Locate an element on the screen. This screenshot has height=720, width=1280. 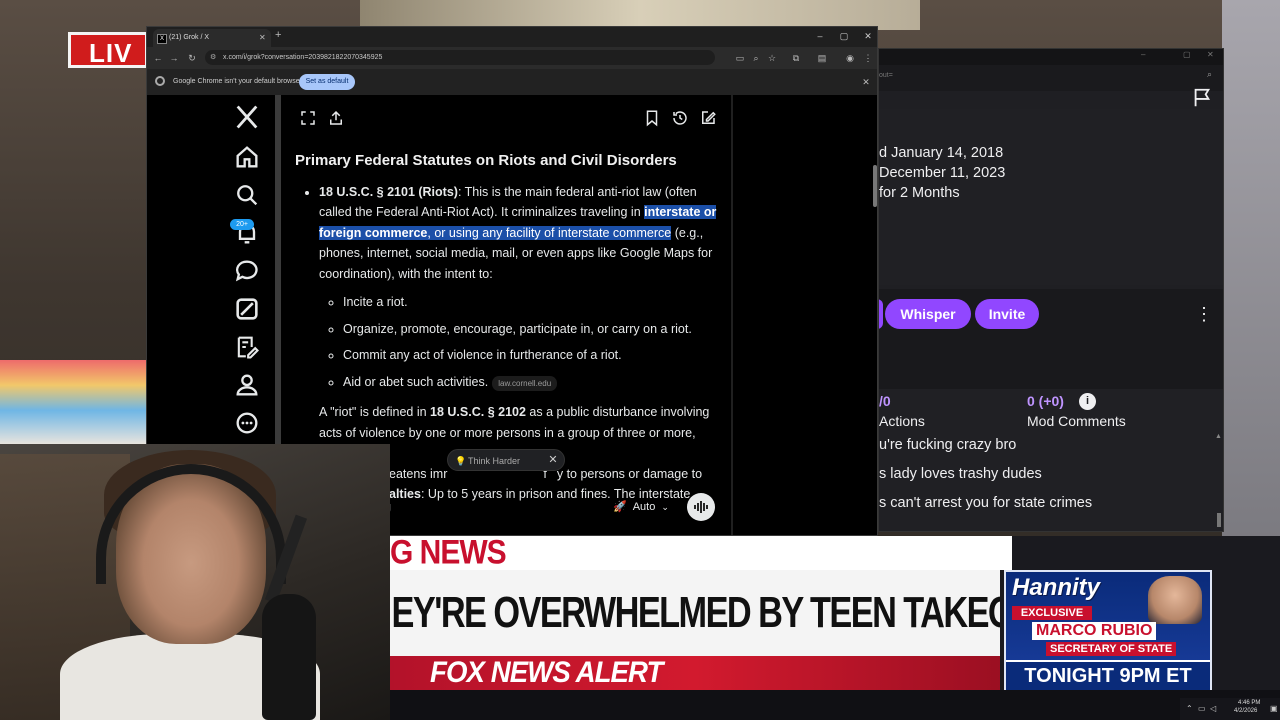
cast-icon: ▭ is located at coordinates (740, 58).